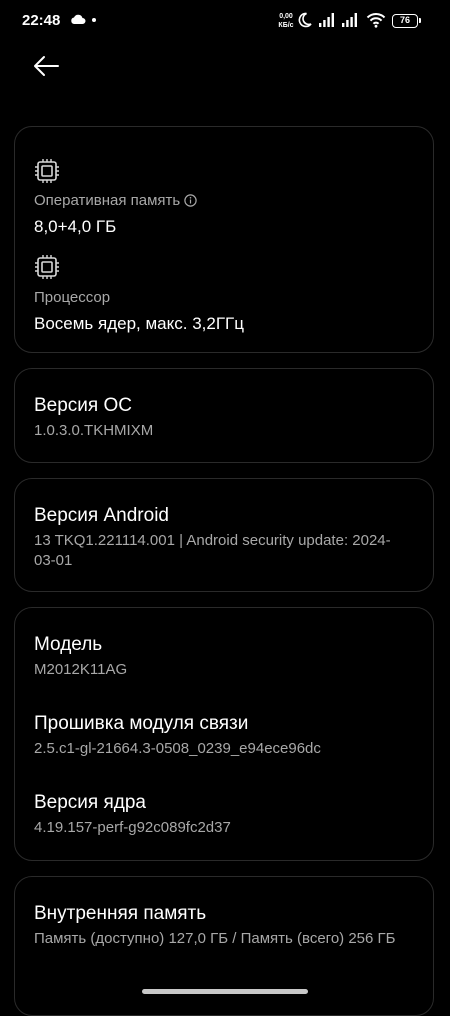  I want to click on battery-level: 76, so click(404, 20).